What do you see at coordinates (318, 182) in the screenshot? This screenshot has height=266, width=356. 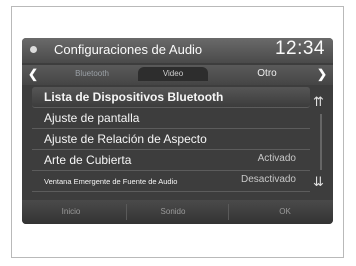 I see `scroll-down-icon: ⇊` at bounding box center [318, 182].